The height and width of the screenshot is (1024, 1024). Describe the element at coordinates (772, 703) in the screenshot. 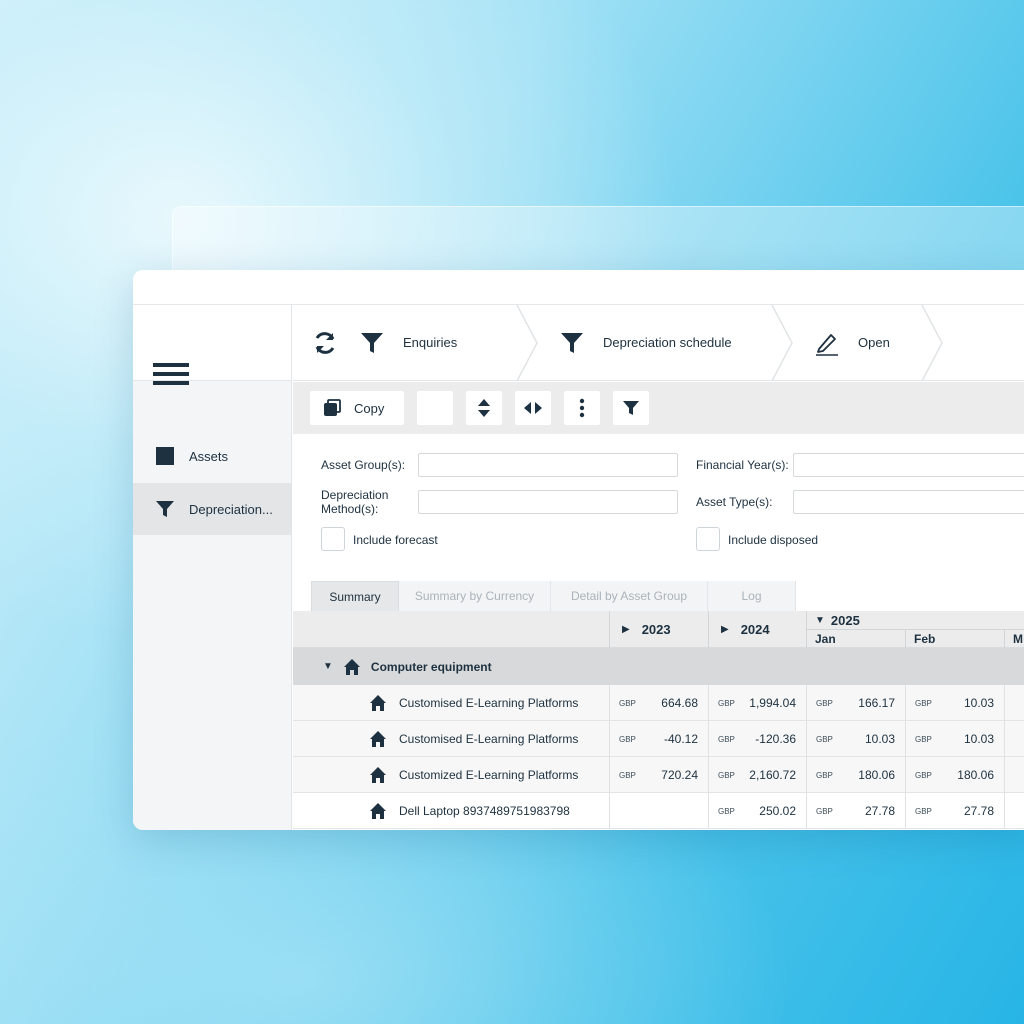

I see `amount: 1,994.04` at that location.